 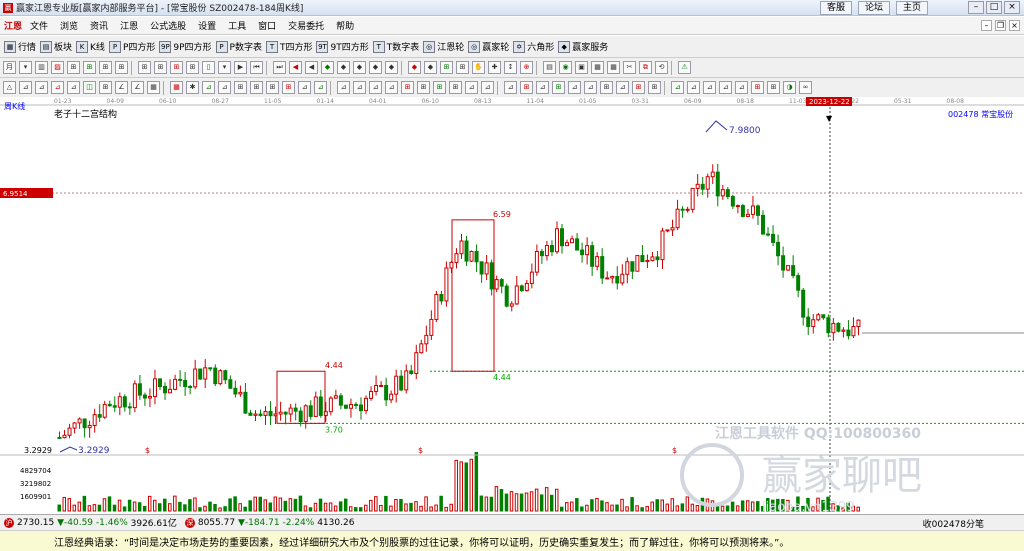 What do you see at coordinates (185, 46) in the screenshot?
I see `toolbar-btn-4: 9P 9P四方形` at bounding box center [185, 46].